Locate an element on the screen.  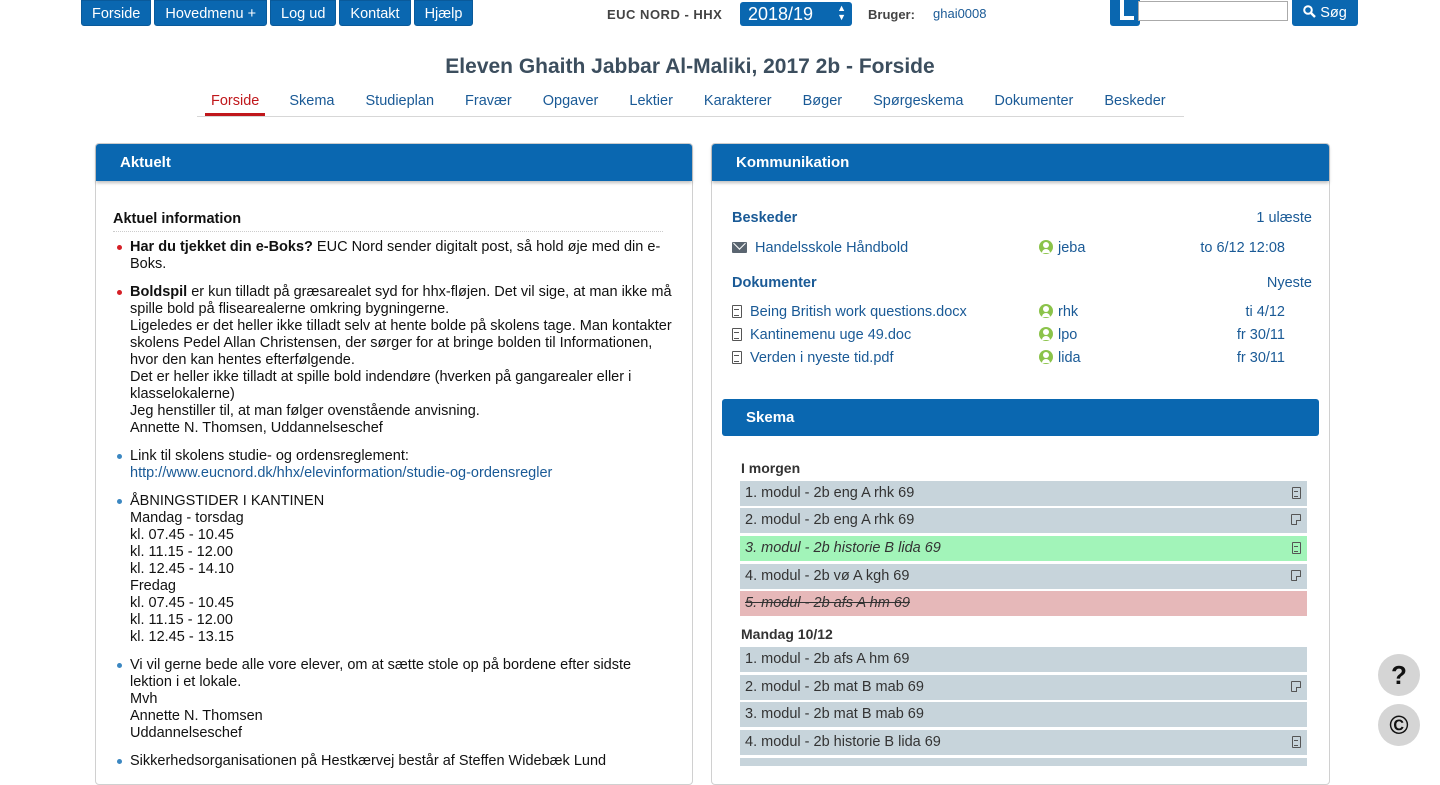
tab-boeger: Bøger is located at coordinates (823, 103).